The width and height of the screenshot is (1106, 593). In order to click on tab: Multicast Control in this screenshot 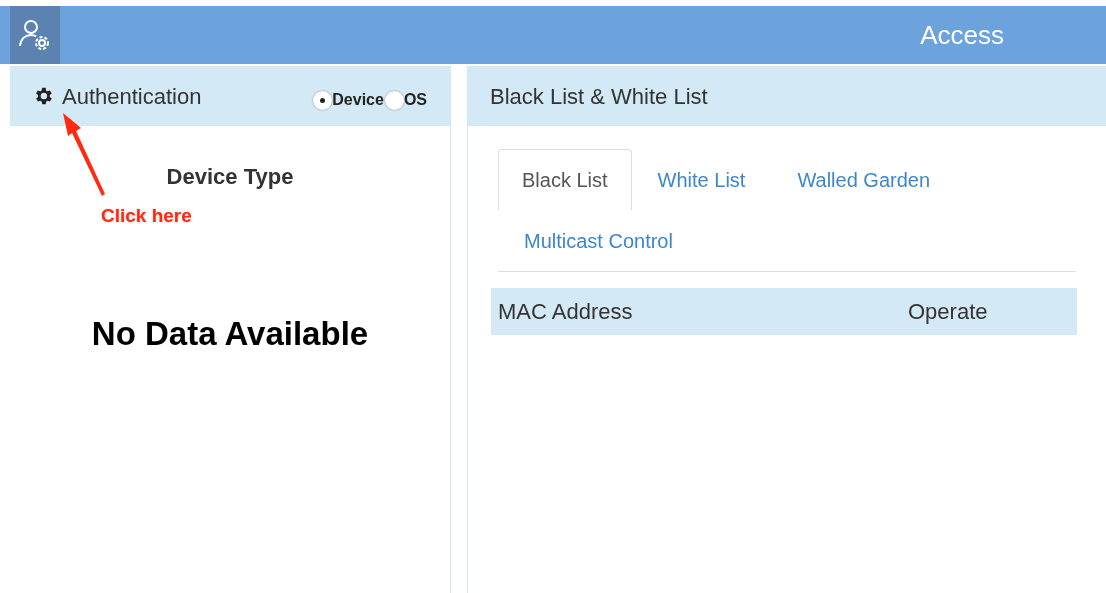, I will do `click(598, 240)`.